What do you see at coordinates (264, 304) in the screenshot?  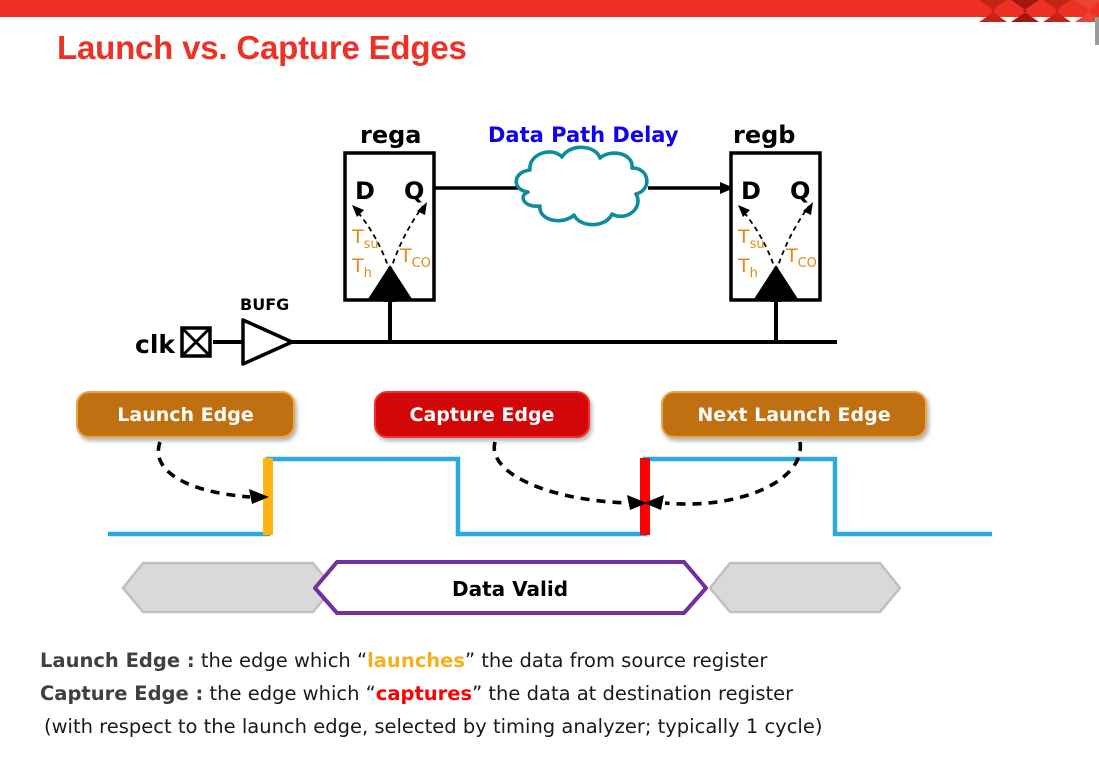 I see `bufg-label: BUFG` at bounding box center [264, 304].